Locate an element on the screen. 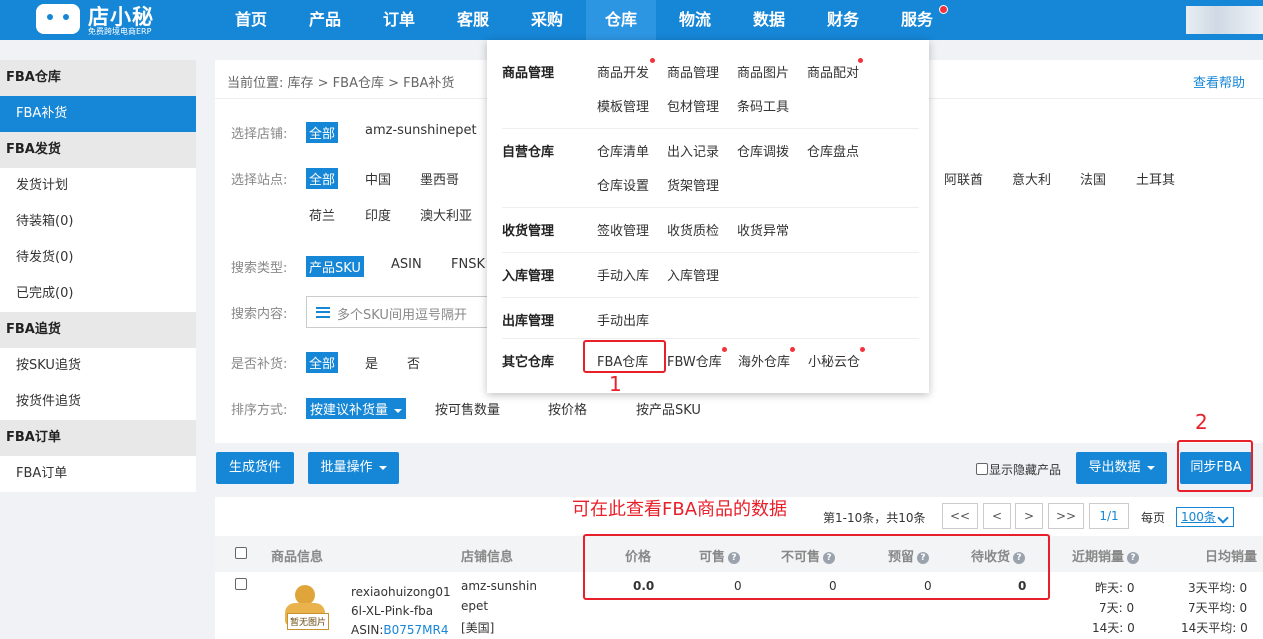 Image resolution: width=1263 pixels, height=639 pixels. sidebar-item-shipping-plan: 发货计划 is located at coordinates (98, 186).